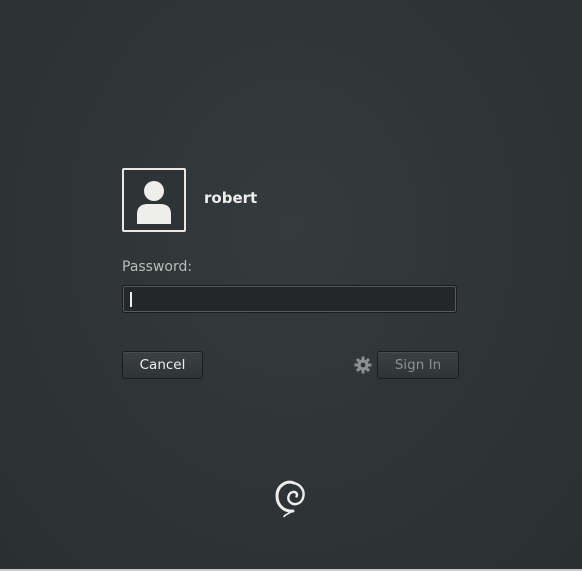 This screenshot has height=571, width=582. Describe the element at coordinates (289, 299) in the screenshot. I see `password-input` at that location.